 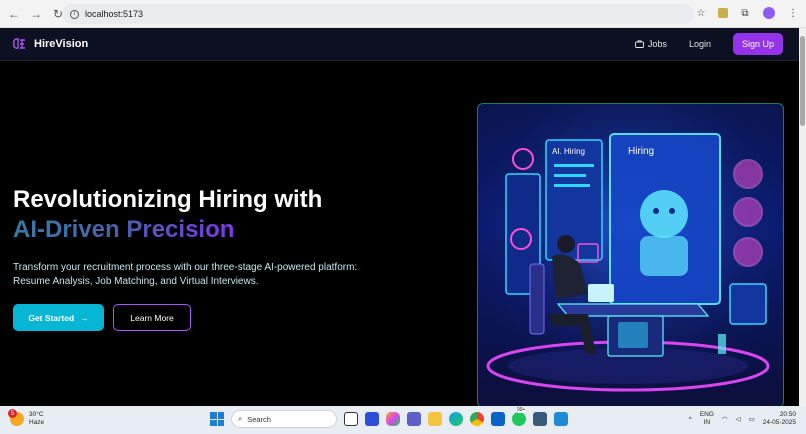 I want to click on briefcase-icon, so click(x=639, y=44).